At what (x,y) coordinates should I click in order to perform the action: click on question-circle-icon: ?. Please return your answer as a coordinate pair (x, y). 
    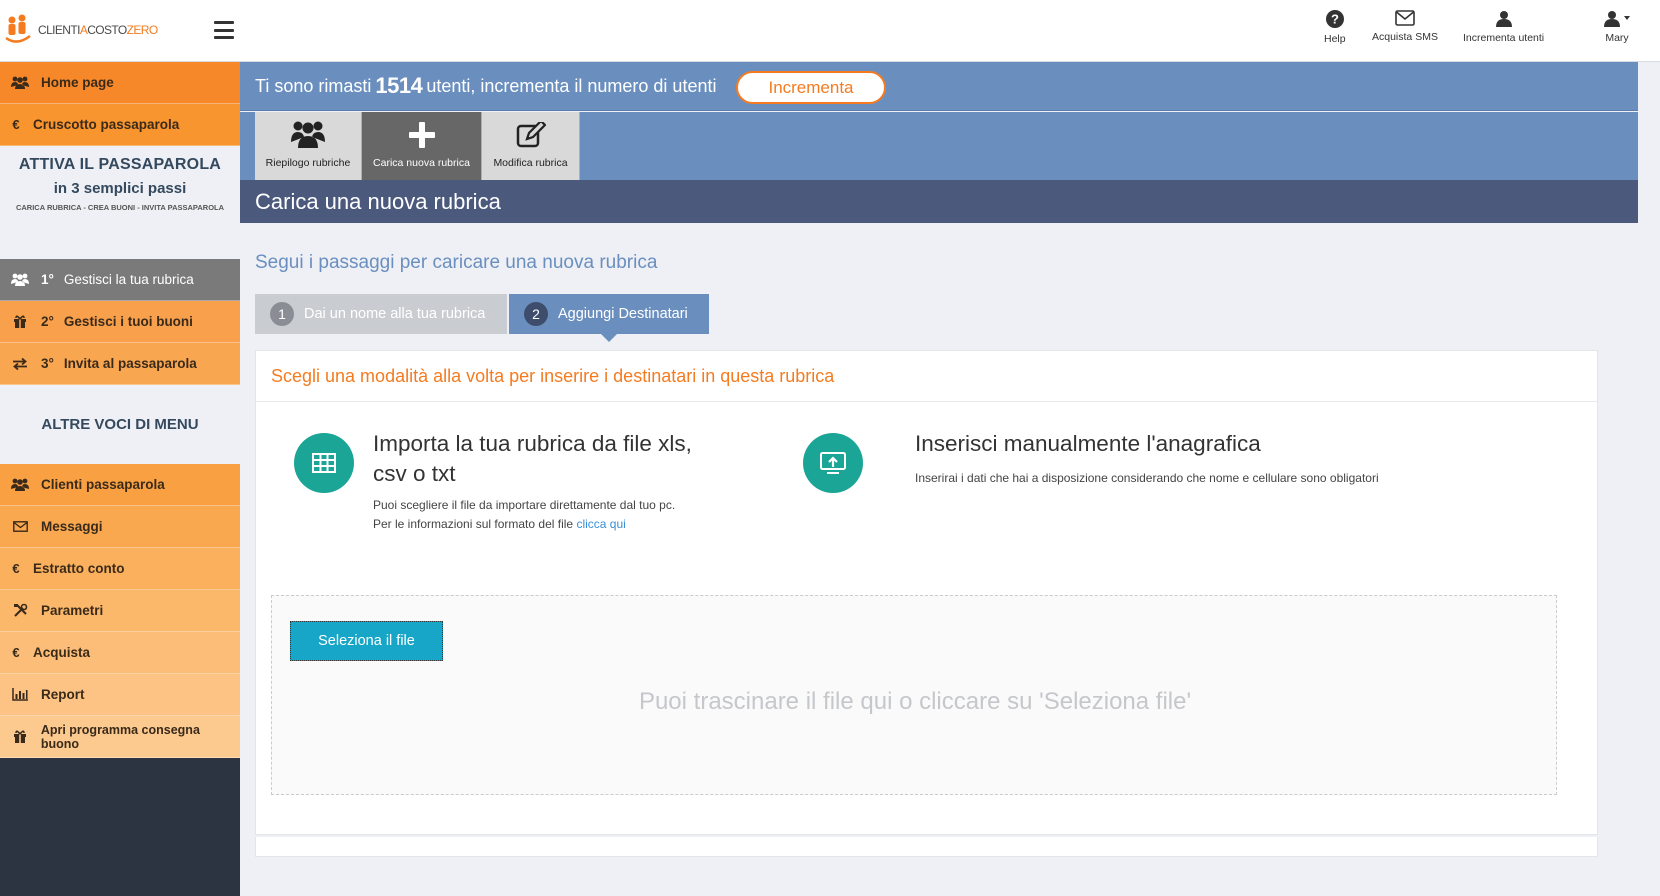
    Looking at the image, I should click on (1334, 19).